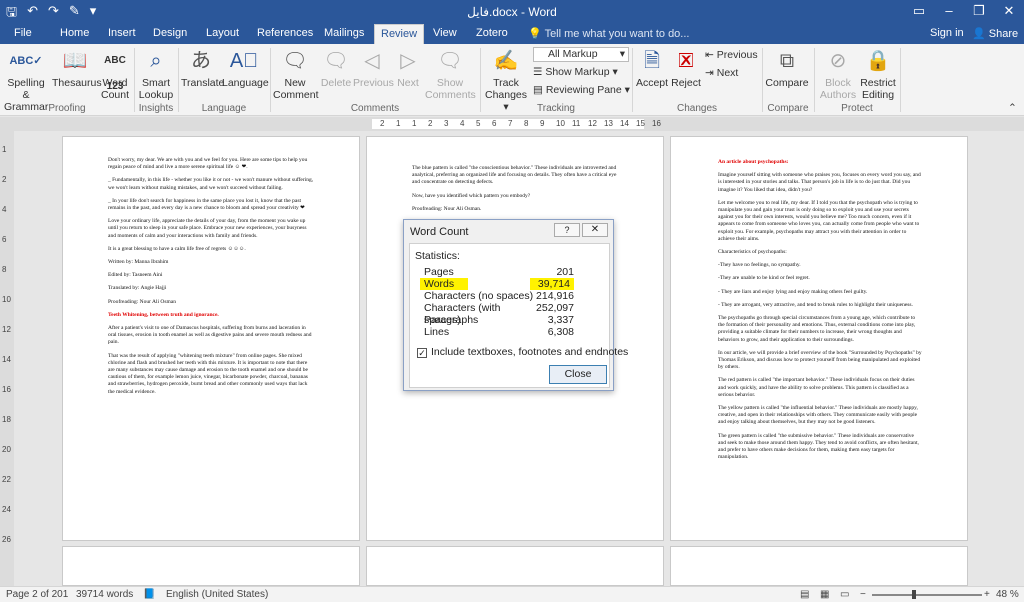 The height and width of the screenshot is (602, 1024). I want to click on ruler-number: 2, so click(430, 123).